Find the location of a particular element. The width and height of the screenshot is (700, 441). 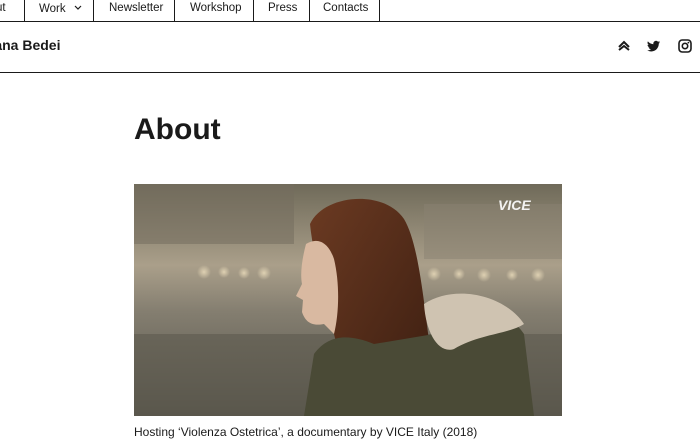

nav-item-label: Newsletter is located at coordinates (136, 8).